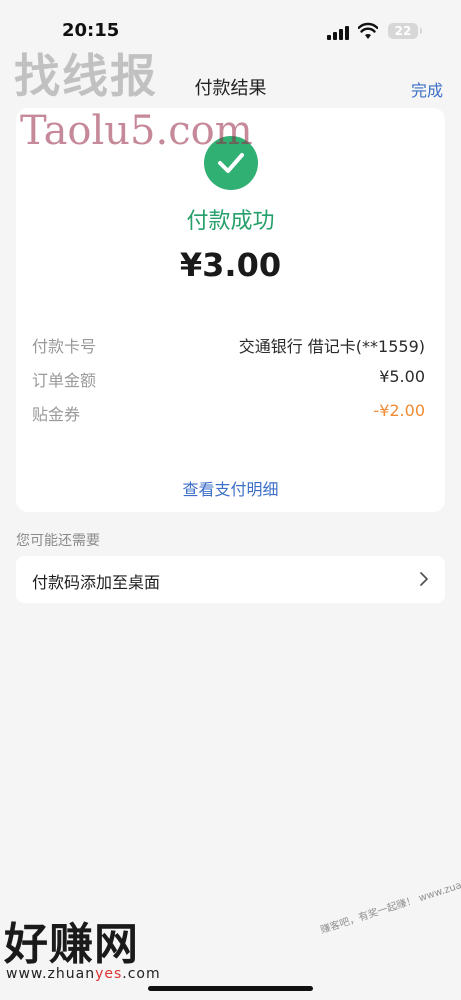 This screenshot has width=461, height=1000. I want to click on home-indicator, so click(230, 988).